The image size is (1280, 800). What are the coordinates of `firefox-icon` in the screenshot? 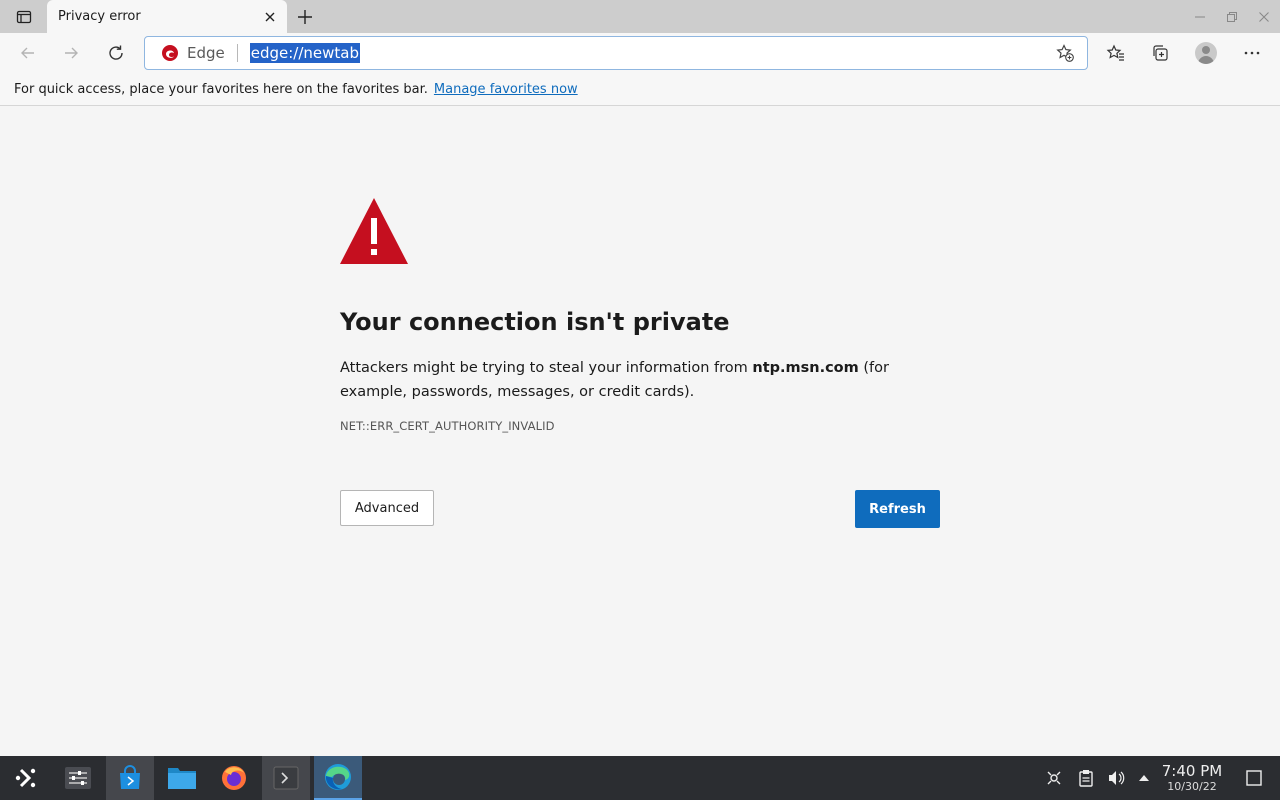 It's located at (234, 778).